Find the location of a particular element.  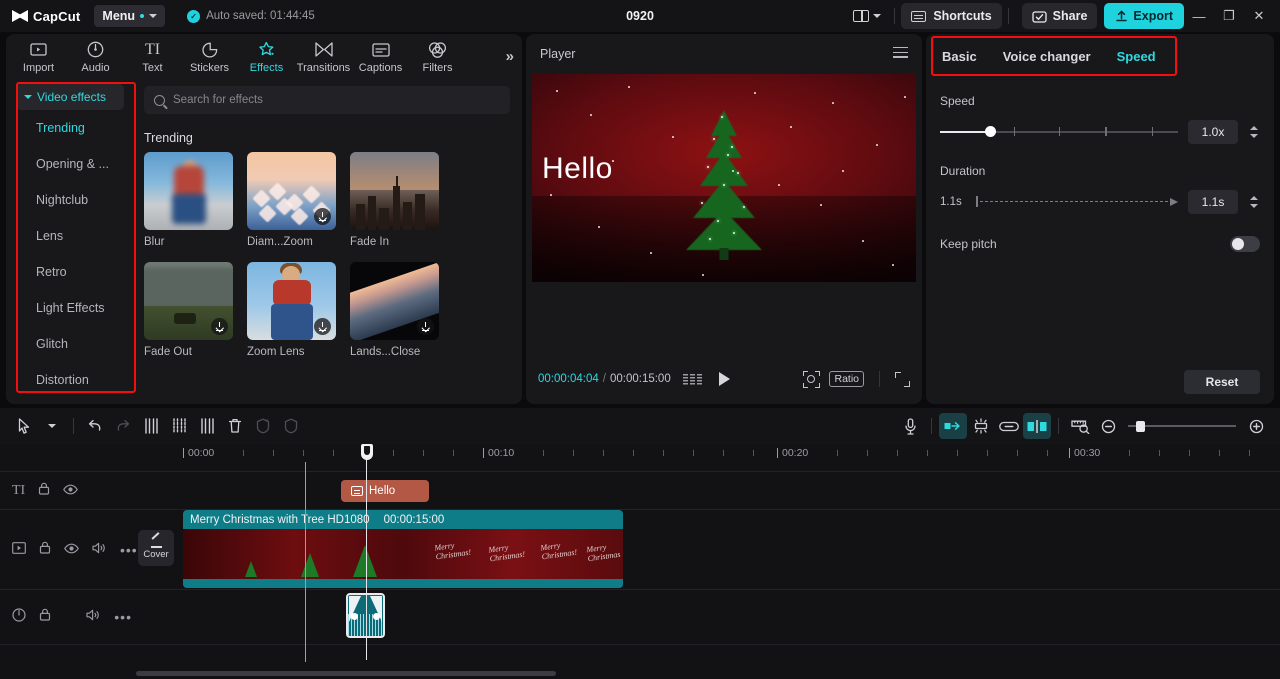

category-item-distortion: Distortion is located at coordinates (70, 380).